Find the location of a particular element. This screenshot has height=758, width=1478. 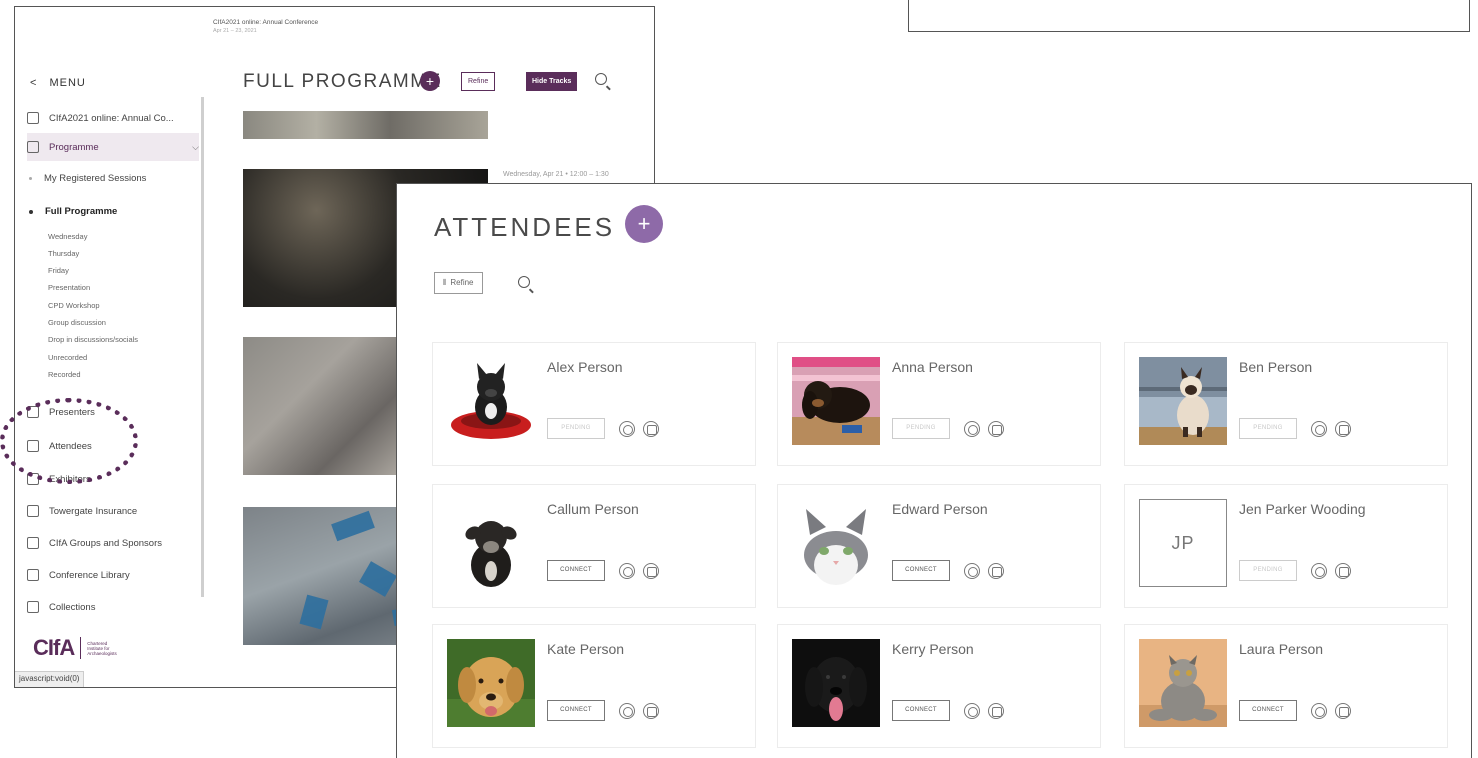

attendee-name: Jen Parker Wooding is located at coordinates (1302, 509).